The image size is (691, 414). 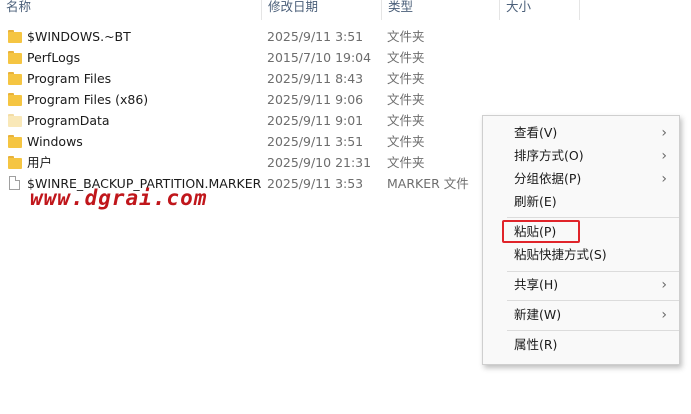 What do you see at coordinates (441, 10) in the screenshot?
I see `column-type-header: 类型` at bounding box center [441, 10].